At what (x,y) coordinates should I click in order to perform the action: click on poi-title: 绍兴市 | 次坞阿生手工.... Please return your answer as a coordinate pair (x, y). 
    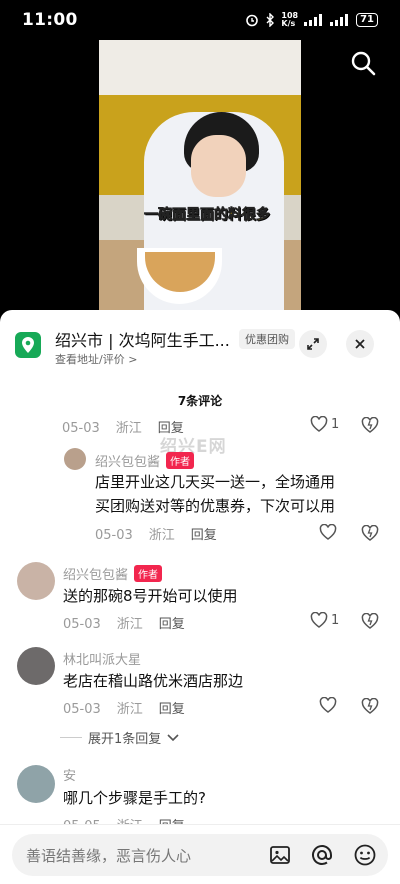
    Looking at the image, I should click on (142, 339).